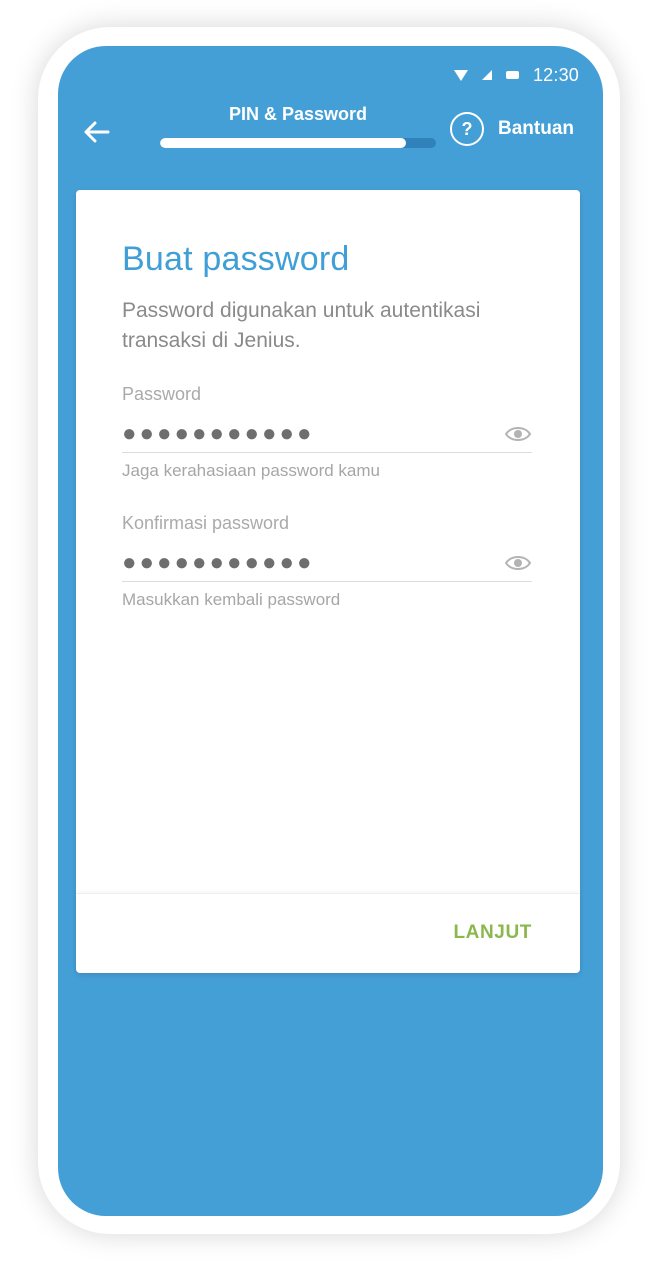 The height and width of the screenshot is (1270, 667). What do you see at coordinates (218, 433) in the screenshot?
I see `password-value: ●●●●●●●●●●●` at bounding box center [218, 433].